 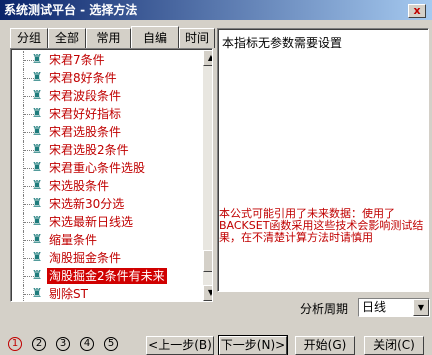 I want to click on start-button: 开始(G), so click(x=325, y=345).